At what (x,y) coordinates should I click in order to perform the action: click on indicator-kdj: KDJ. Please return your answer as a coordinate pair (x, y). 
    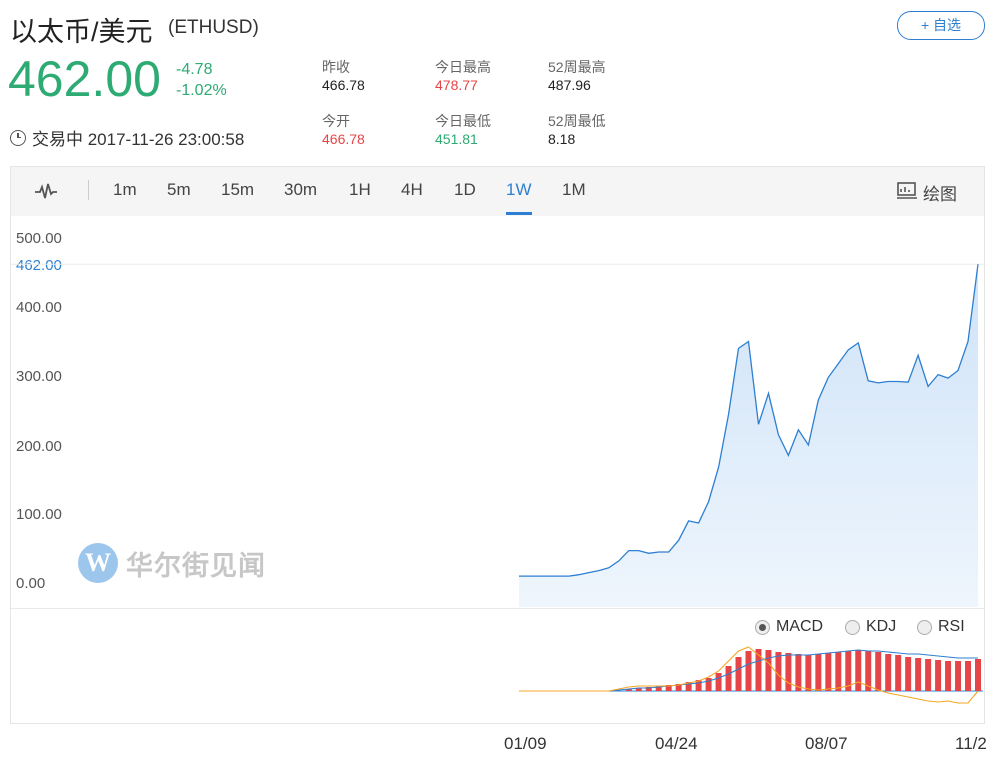
    Looking at the image, I should click on (870, 627).